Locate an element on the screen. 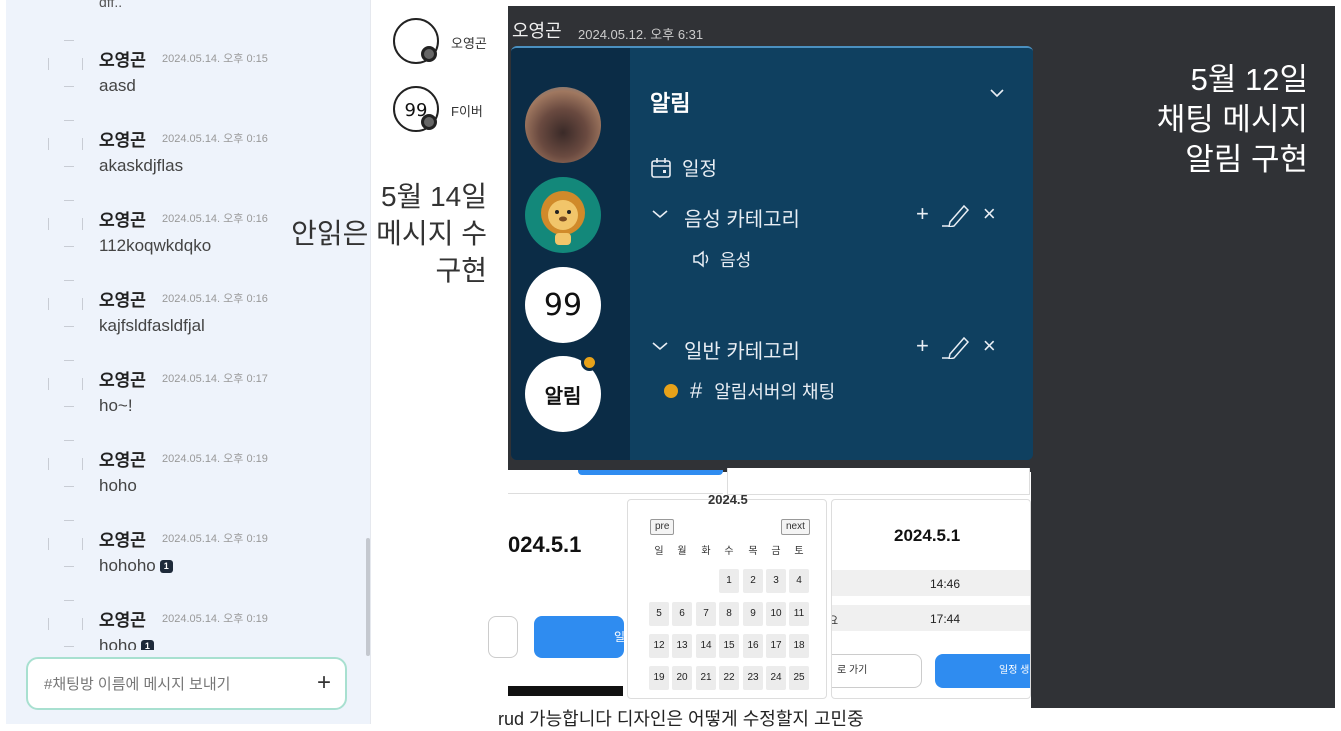 This screenshot has height=731, width=1341. message-text-cut: dff.. is located at coordinates (111, 5).